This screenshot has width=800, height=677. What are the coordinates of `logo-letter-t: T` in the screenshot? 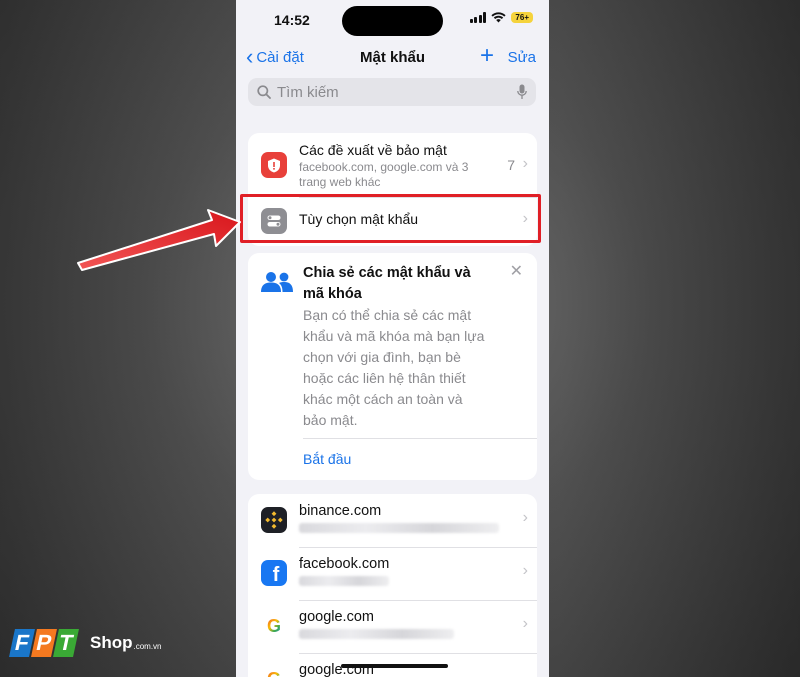 It's located at (66, 643).